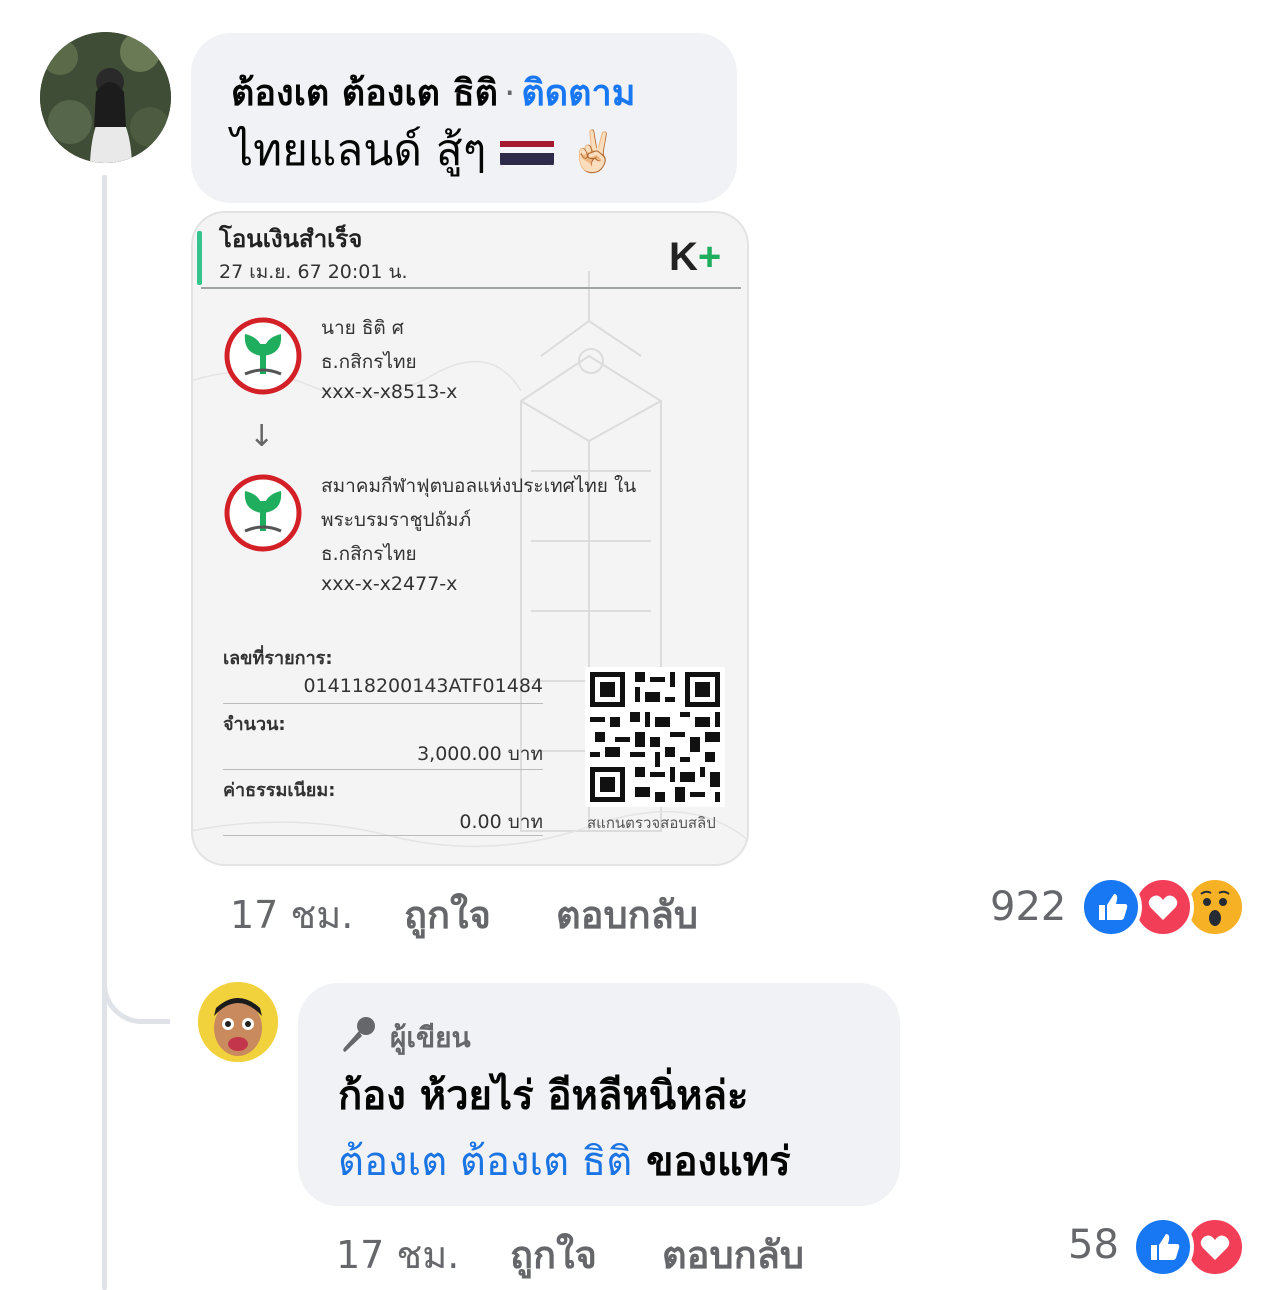 This screenshot has height=1290, width=1280. Describe the element at coordinates (238, 1022) in the screenshot. I see `page-author-avatar` at that location.